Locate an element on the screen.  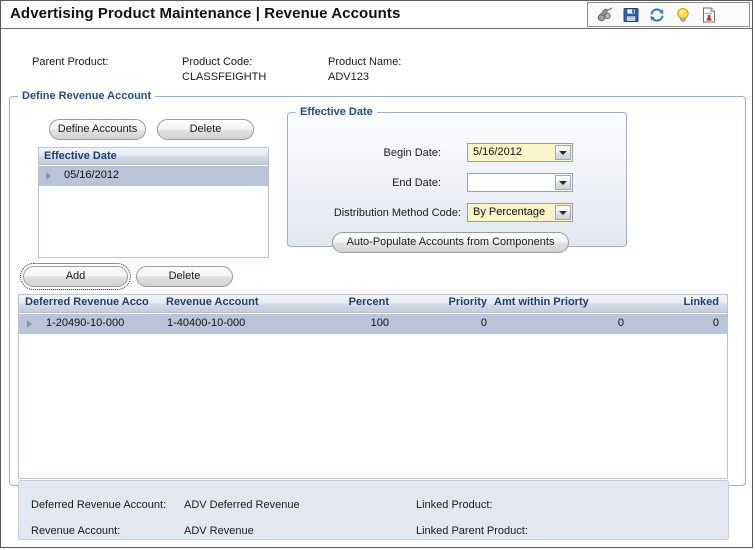
column-header-deferred-revenue-account: Deferred Revenue Acco is located at coordinates (95, 302).